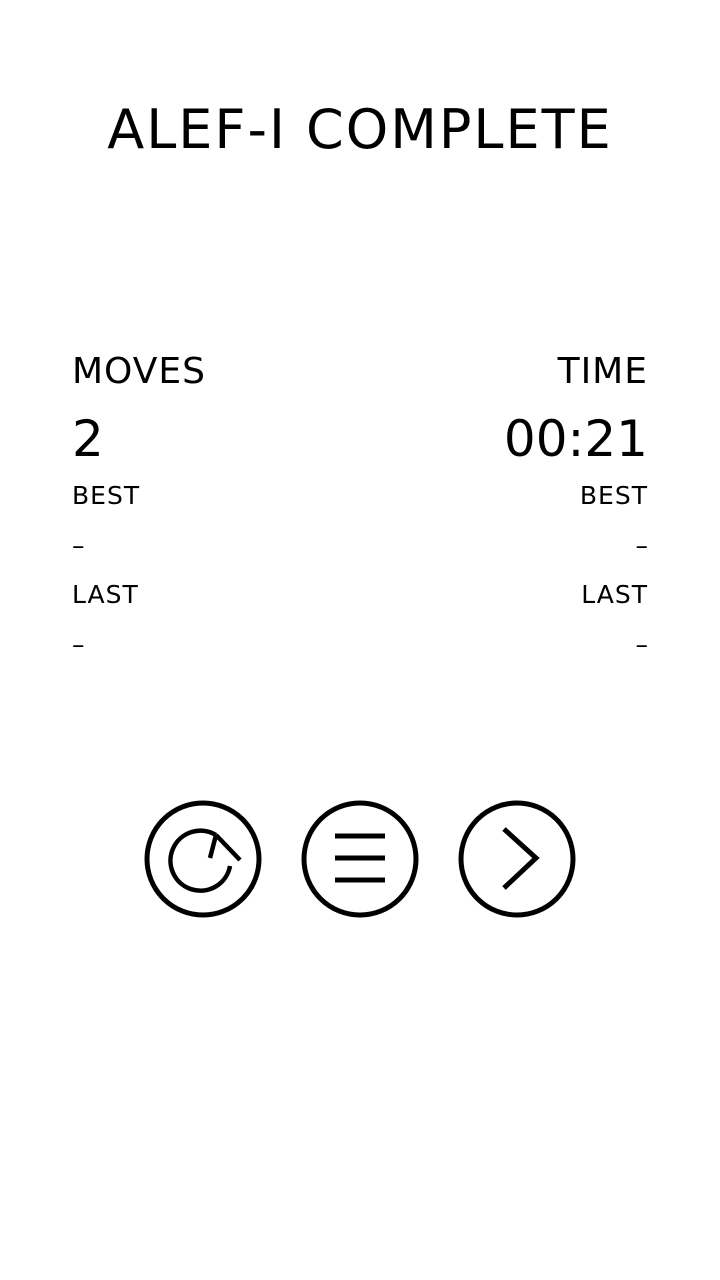 The image size is (720, 1280). What do you see at coordinates (498, 505) in the screenshot?
I see `time-panel: TIME 00:21 BEST – LAST –` at bounding box center [498, 505].